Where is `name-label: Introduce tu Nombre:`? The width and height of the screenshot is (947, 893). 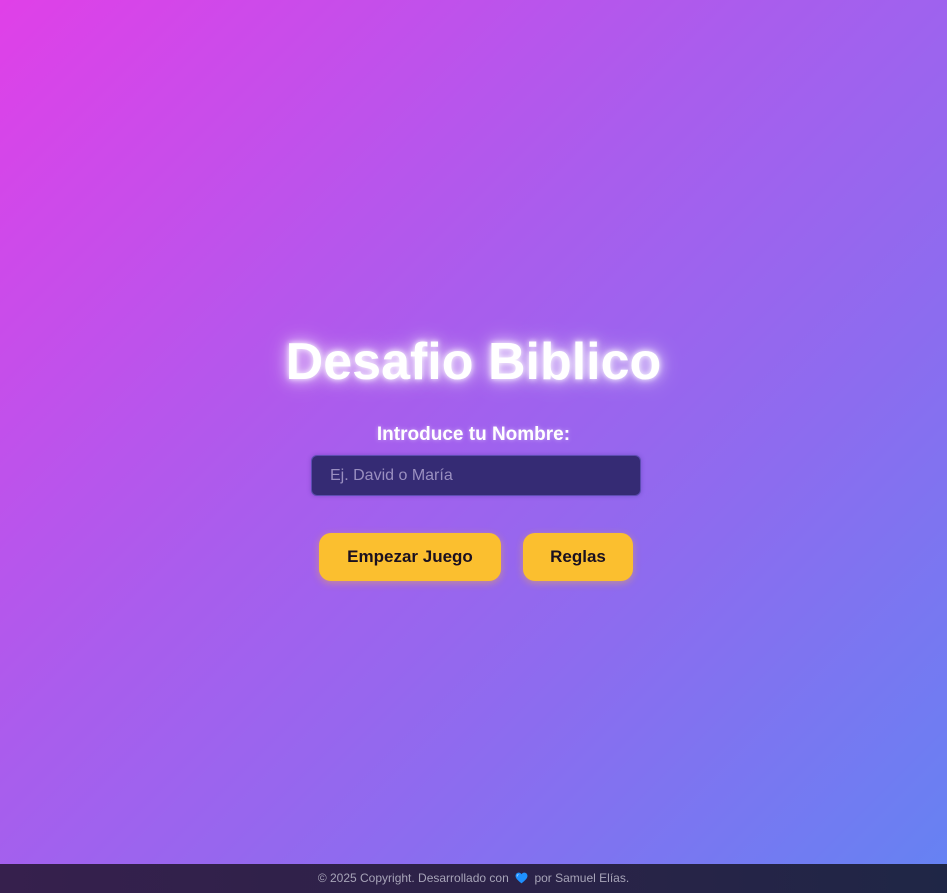 name-label: Introduce tu Nombre: is located at coordinates (473, 434).